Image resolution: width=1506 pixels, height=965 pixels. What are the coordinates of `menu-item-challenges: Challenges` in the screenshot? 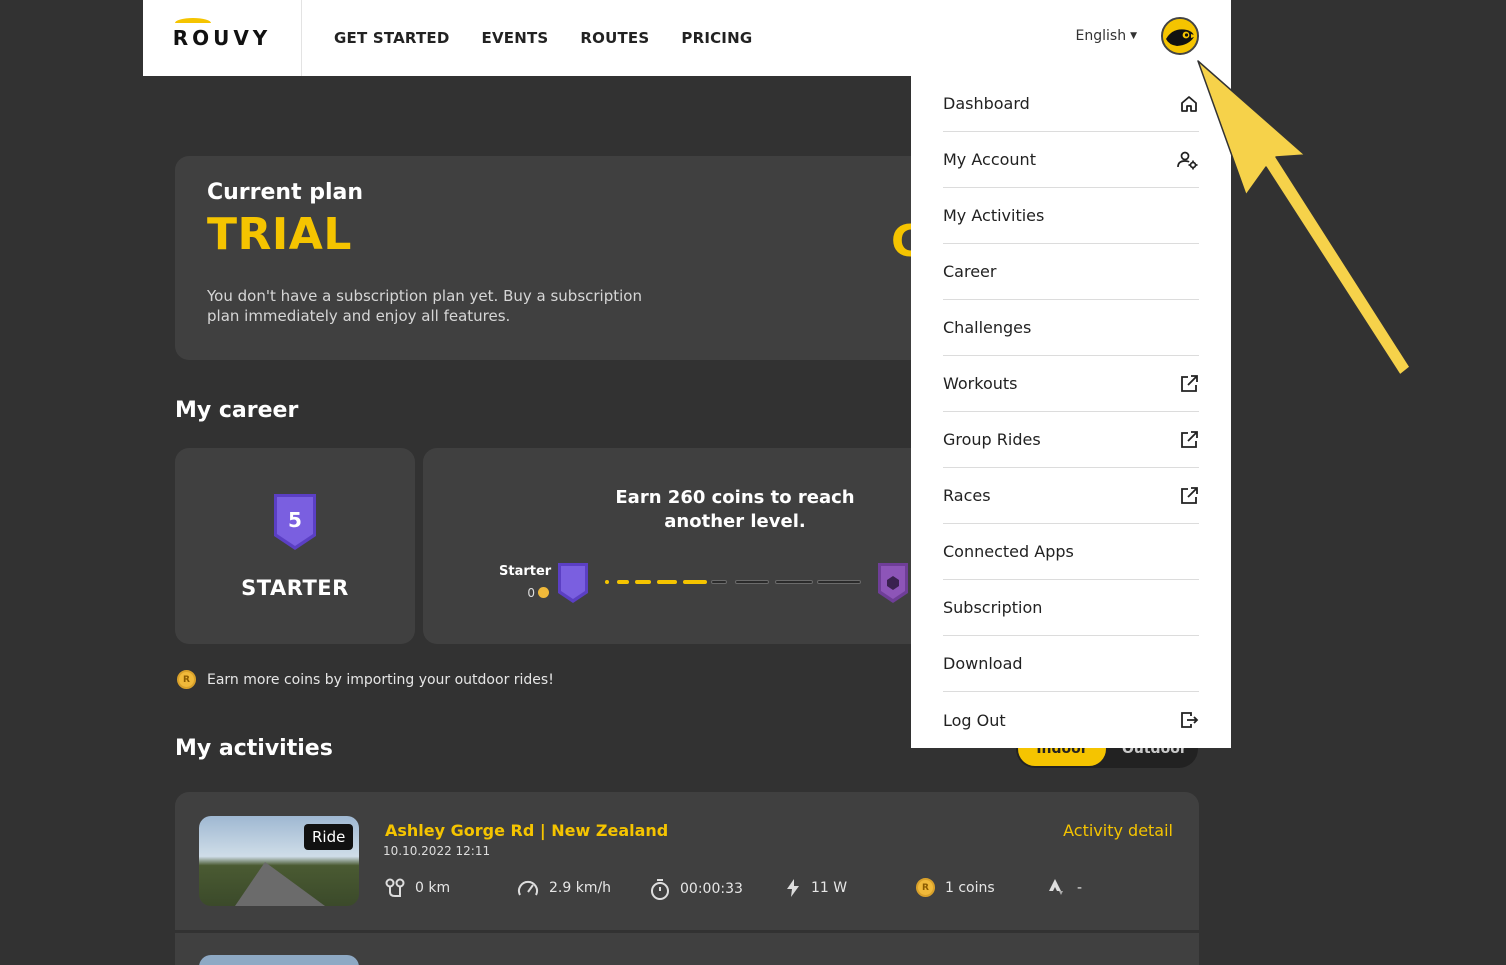 It's located at (1071, 328).